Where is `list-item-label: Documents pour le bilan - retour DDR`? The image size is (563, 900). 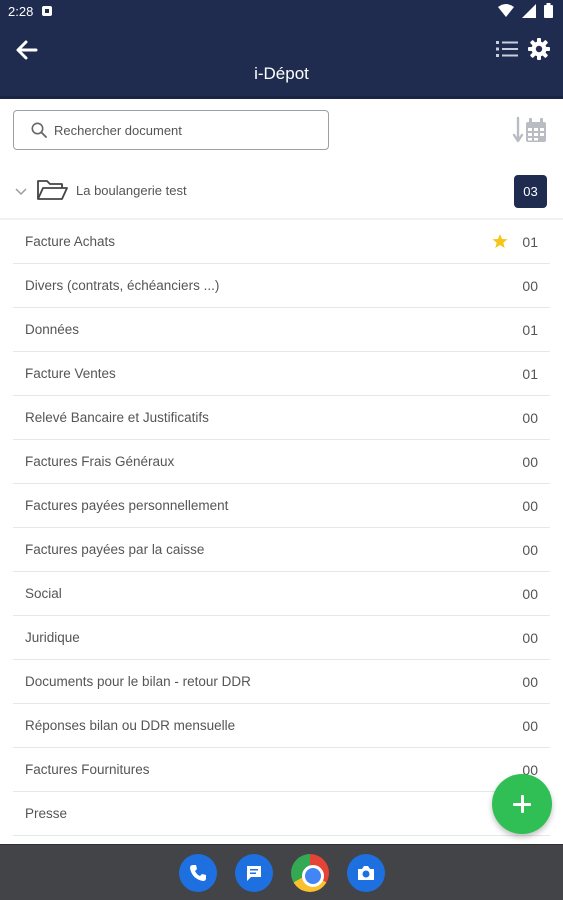 list-item-label: Documents pour le bilan - retour DDR is located at coordinates (138, 681).